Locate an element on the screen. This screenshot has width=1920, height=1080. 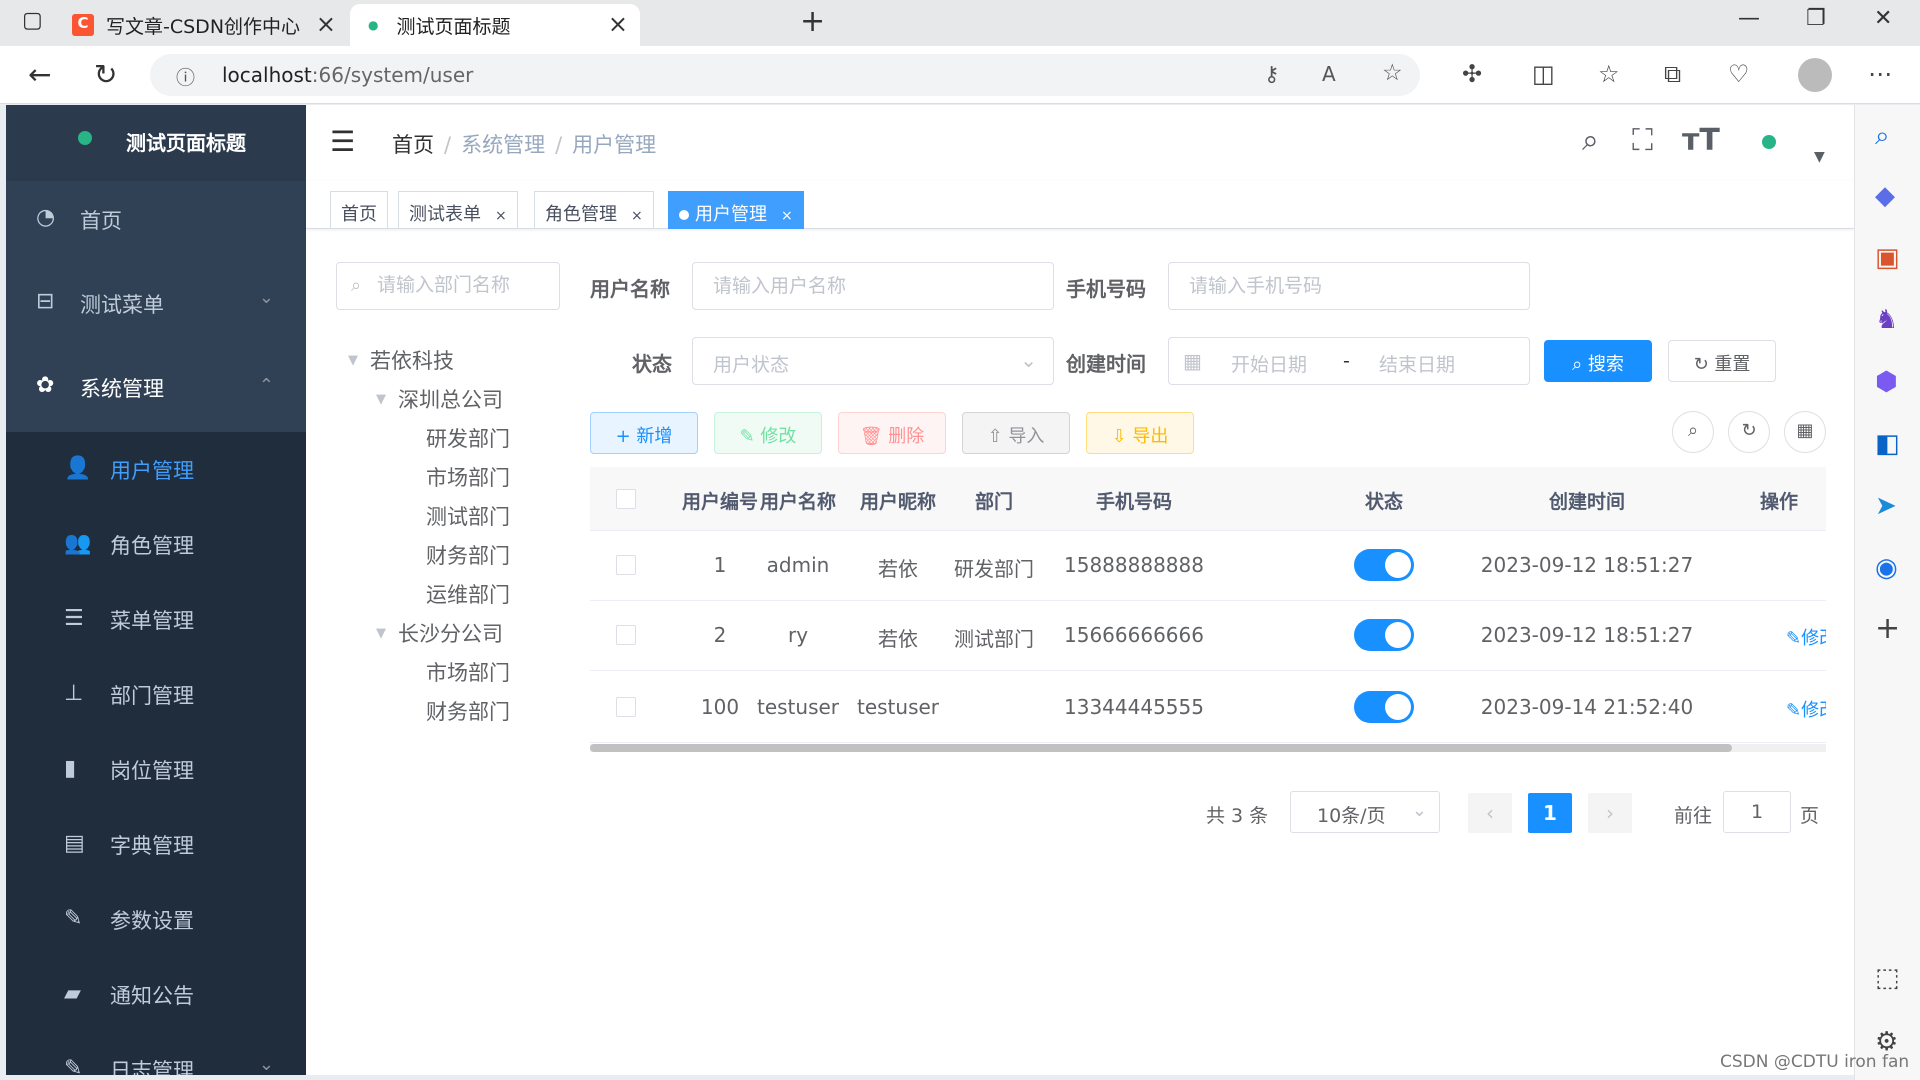
username-field is located at coordinates (857, 287).